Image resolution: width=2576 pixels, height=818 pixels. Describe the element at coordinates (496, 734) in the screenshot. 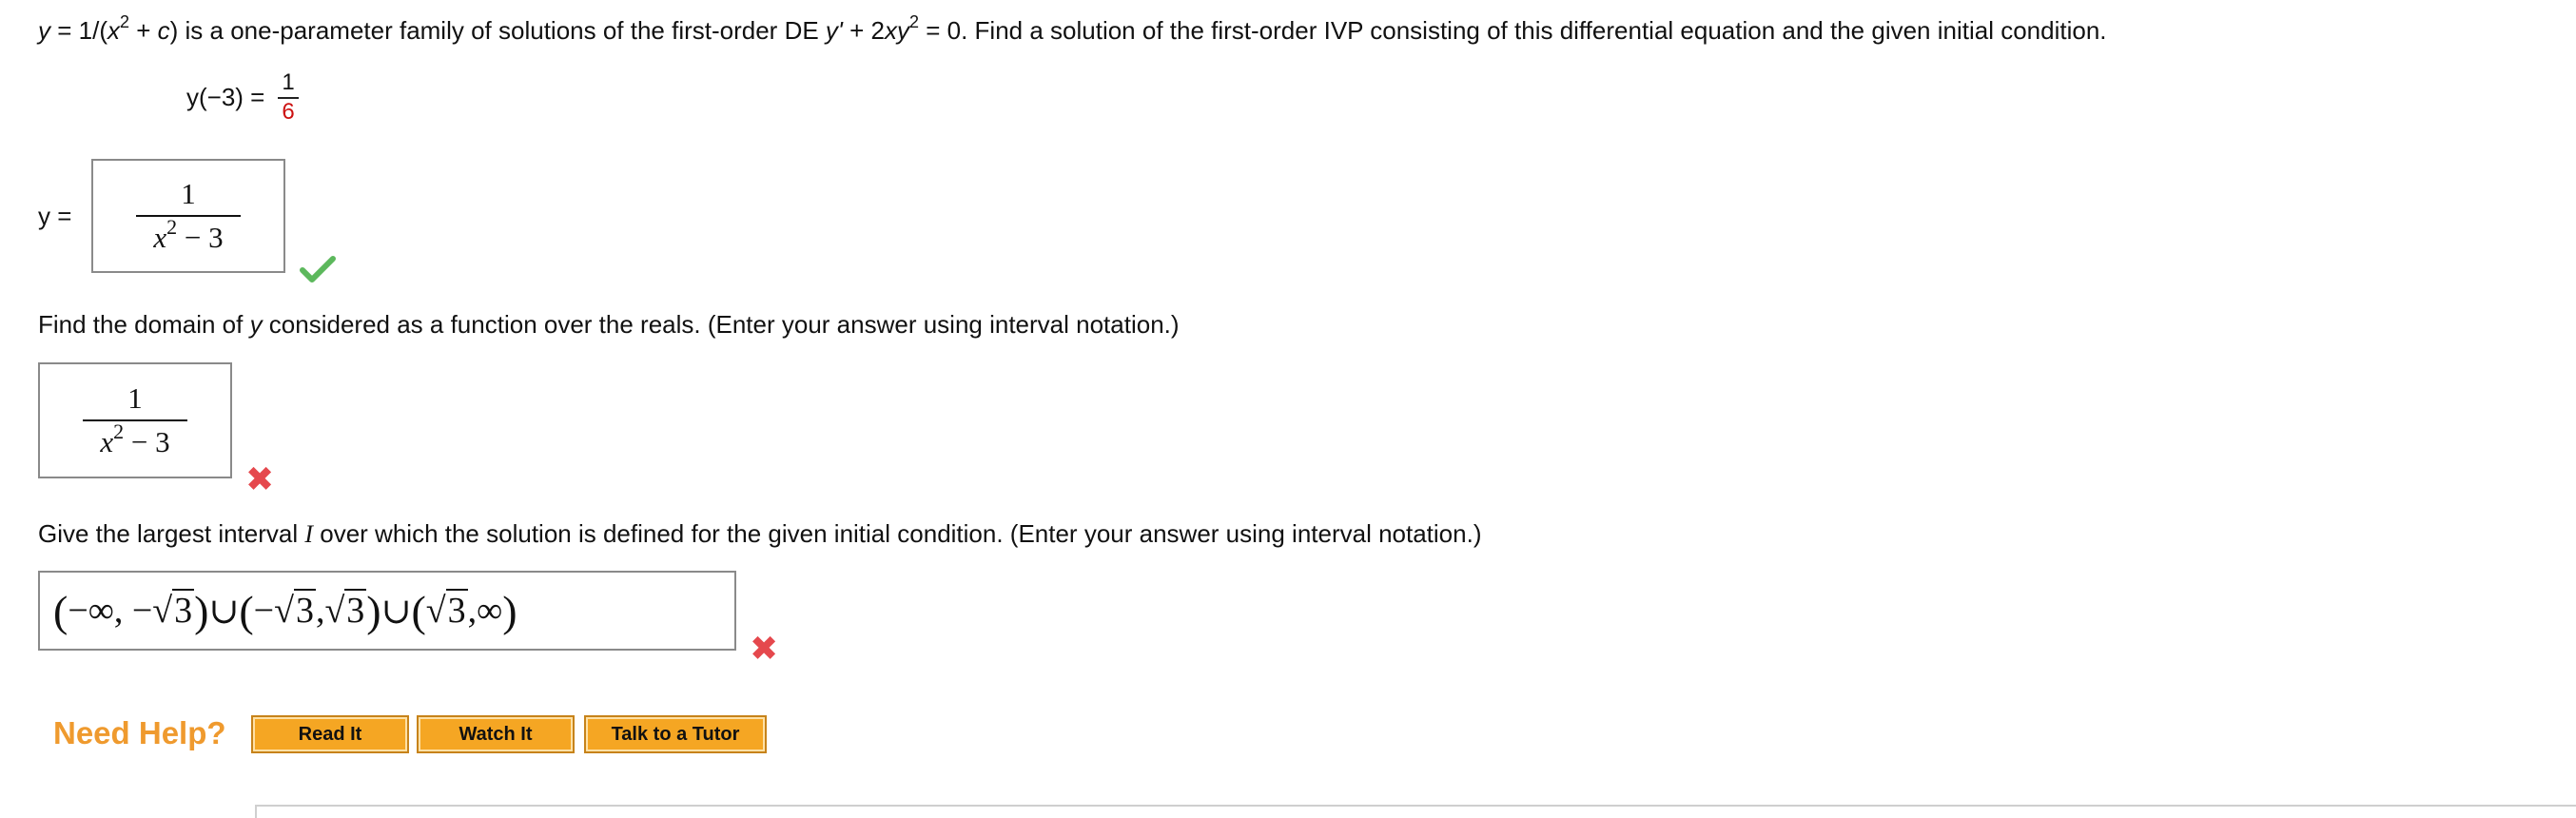

I see `watch-it-button: Watch It` at that location.